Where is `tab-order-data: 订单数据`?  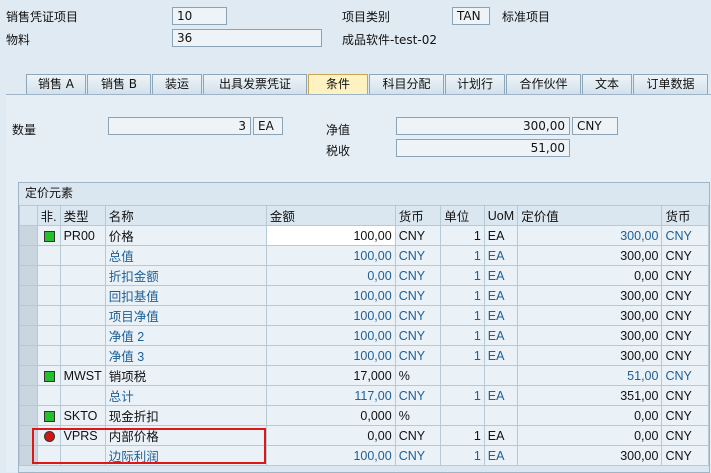
tab-order-data: 订单数据 is located at coordinates (670, 84).